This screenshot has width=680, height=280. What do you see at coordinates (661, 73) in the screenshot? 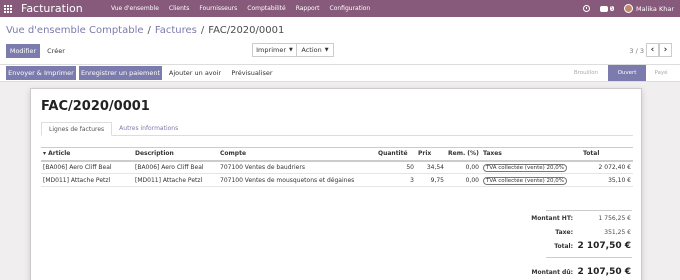
I see `stage-paid: Payé` at bounding box center [661, 73].